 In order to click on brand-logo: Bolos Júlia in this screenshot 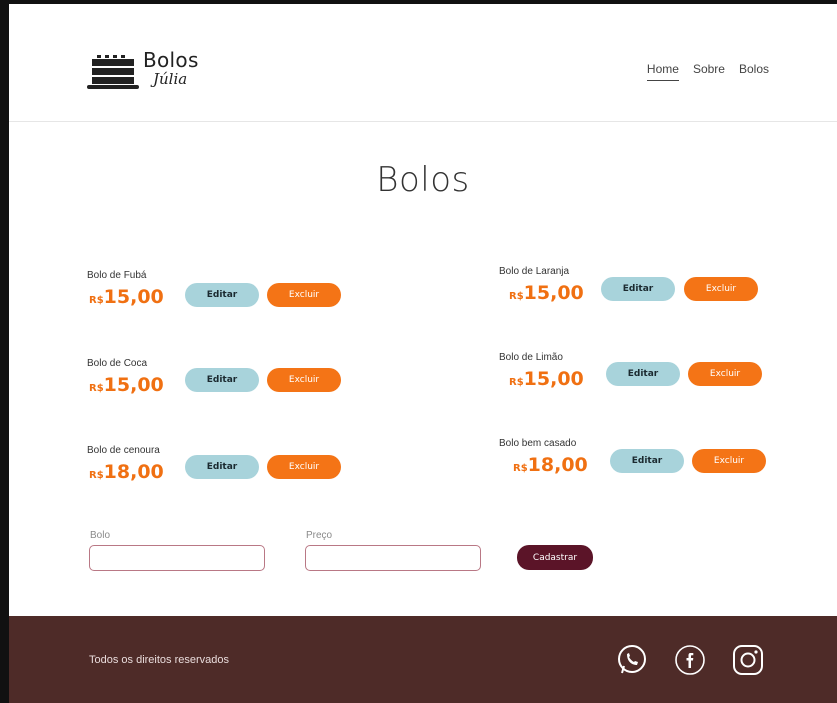, I will do `click(157, 71)`.